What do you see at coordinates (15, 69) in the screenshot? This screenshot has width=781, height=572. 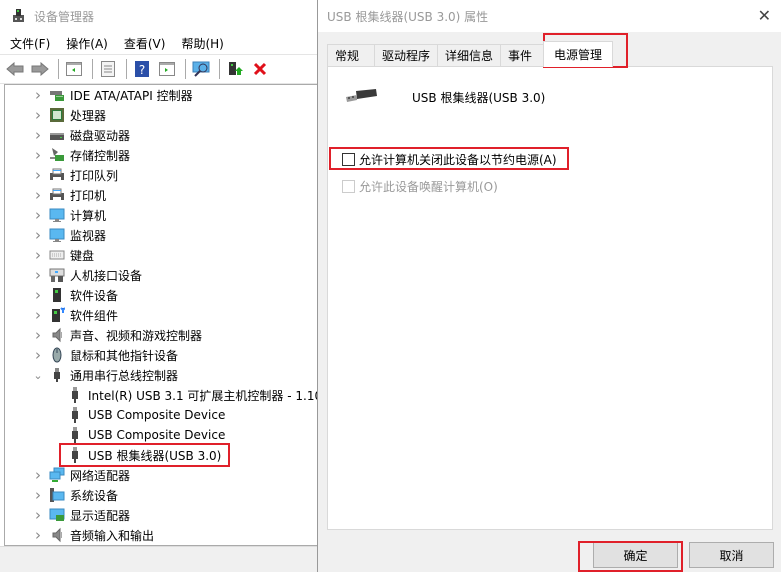 I see `back-arrow-icon` at bounding box center [15, 69].